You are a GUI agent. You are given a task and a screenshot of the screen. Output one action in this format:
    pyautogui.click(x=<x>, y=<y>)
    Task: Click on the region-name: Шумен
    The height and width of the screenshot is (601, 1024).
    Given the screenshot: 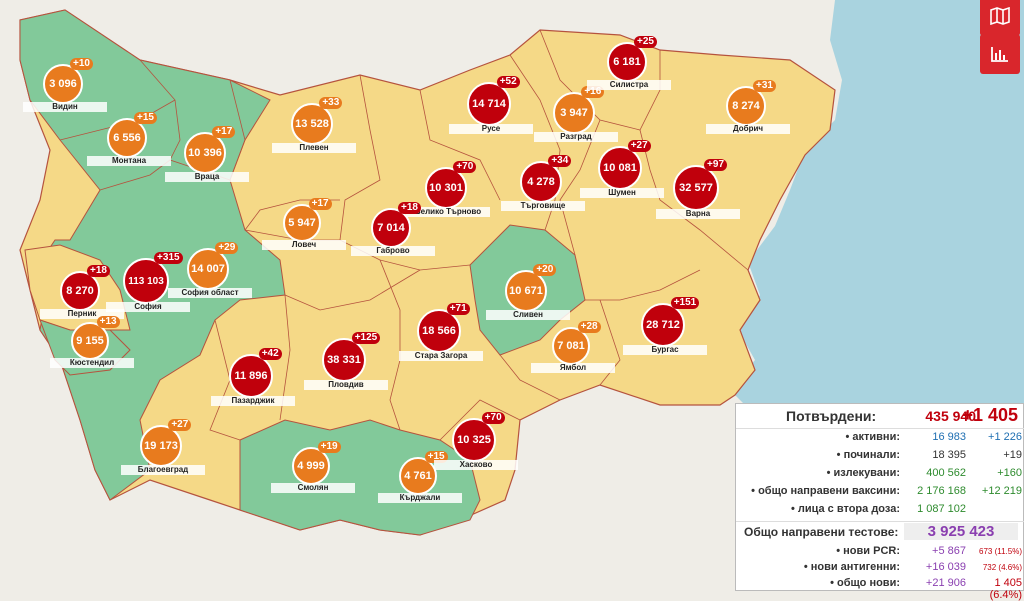 What is the action you would take?
    pyautogui.click(x=622, y=193)
    